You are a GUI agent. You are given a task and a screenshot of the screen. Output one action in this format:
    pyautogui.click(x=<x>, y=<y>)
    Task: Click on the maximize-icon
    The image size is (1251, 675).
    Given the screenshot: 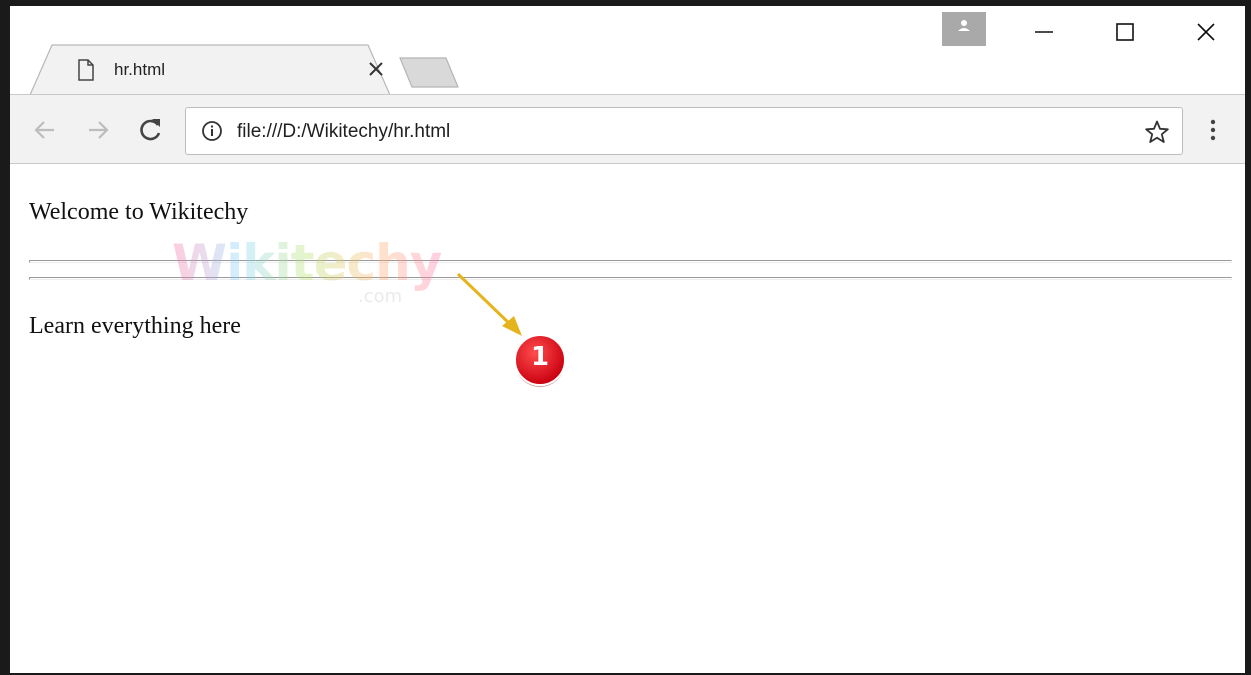 What is the action you would take?
    pyautogui.click(x=1125, y=32)
    